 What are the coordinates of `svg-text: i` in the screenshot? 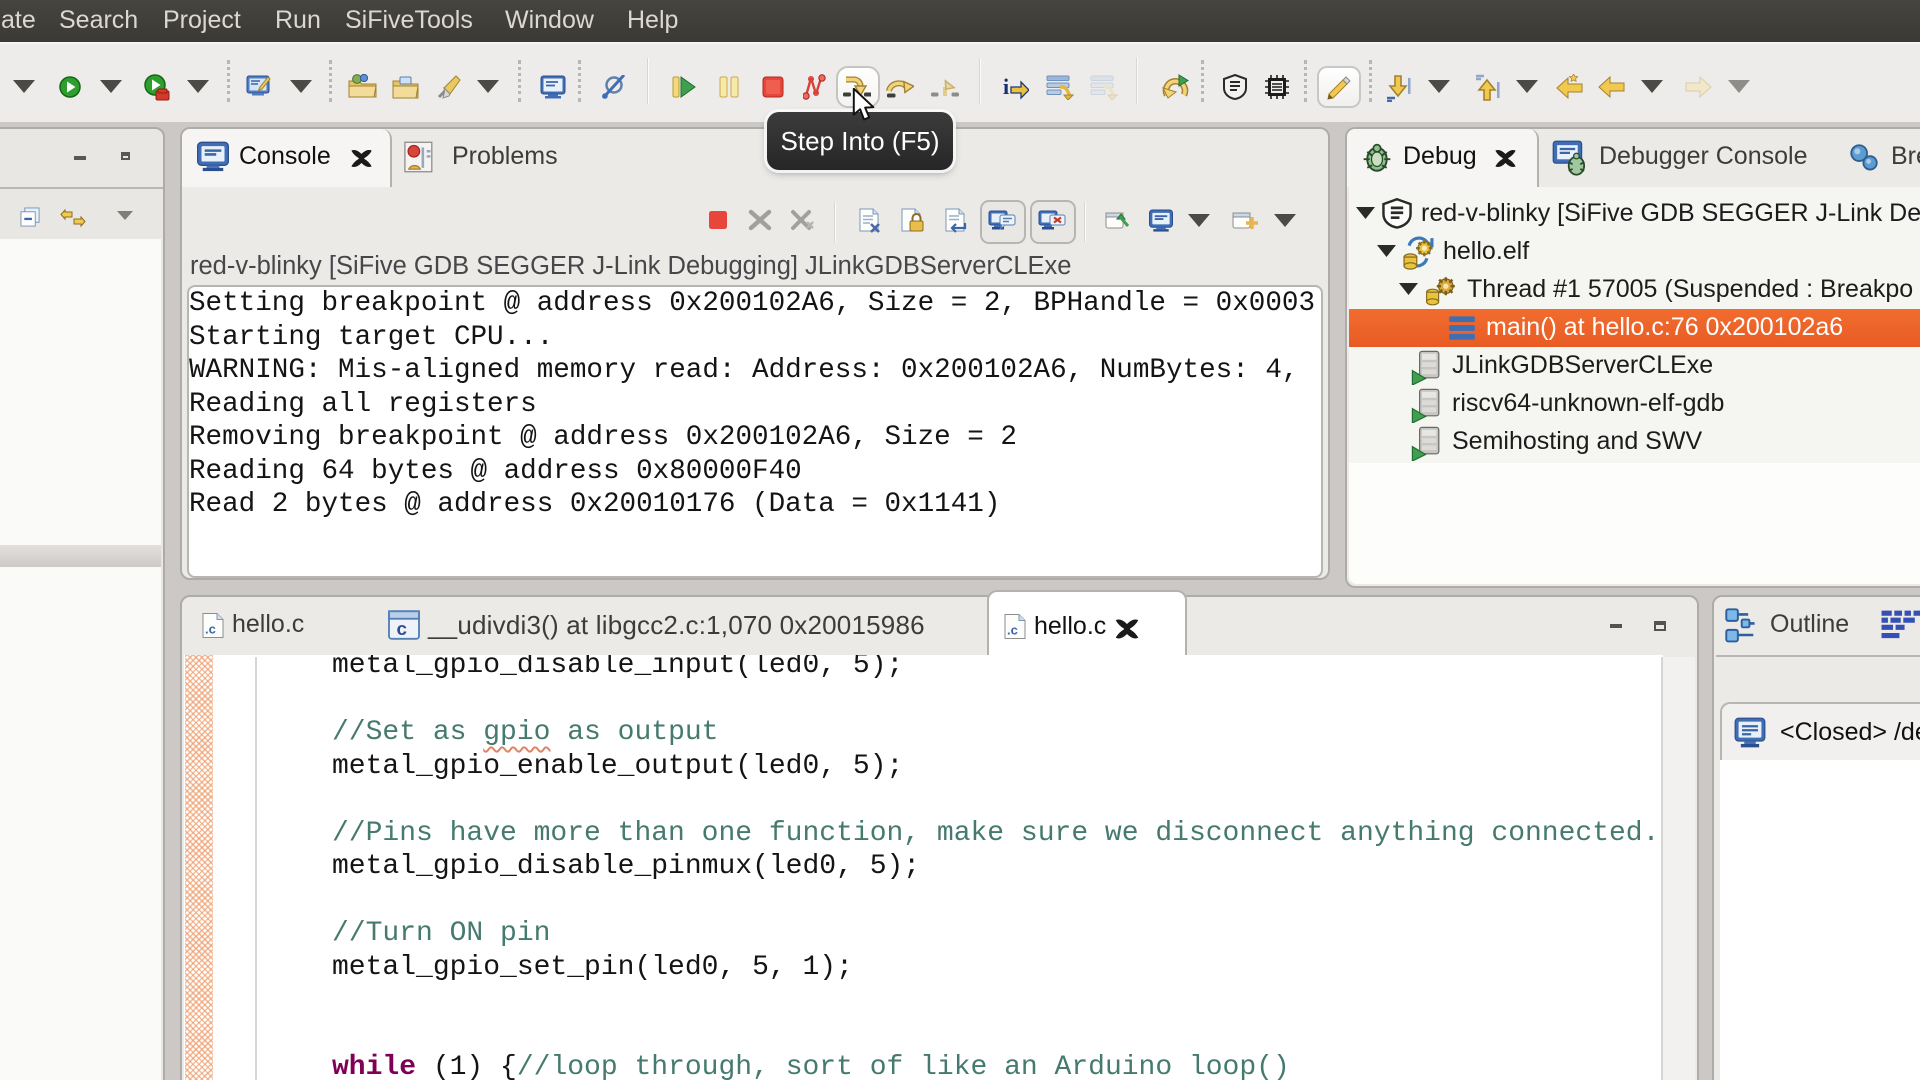 It's located at (1006, 86).